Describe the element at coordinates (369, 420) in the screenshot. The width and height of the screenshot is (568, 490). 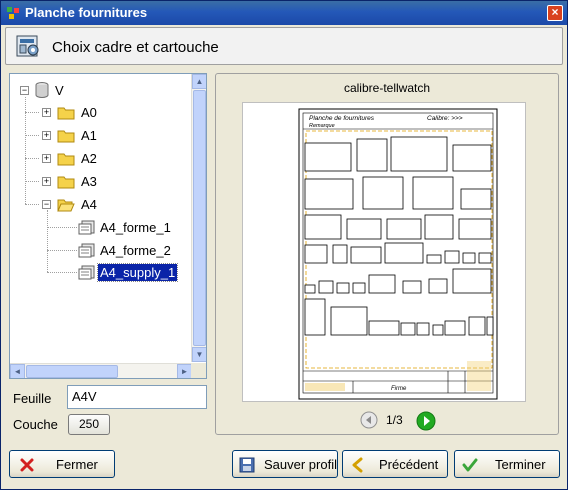
I see `previous-circle-icon` at that location.